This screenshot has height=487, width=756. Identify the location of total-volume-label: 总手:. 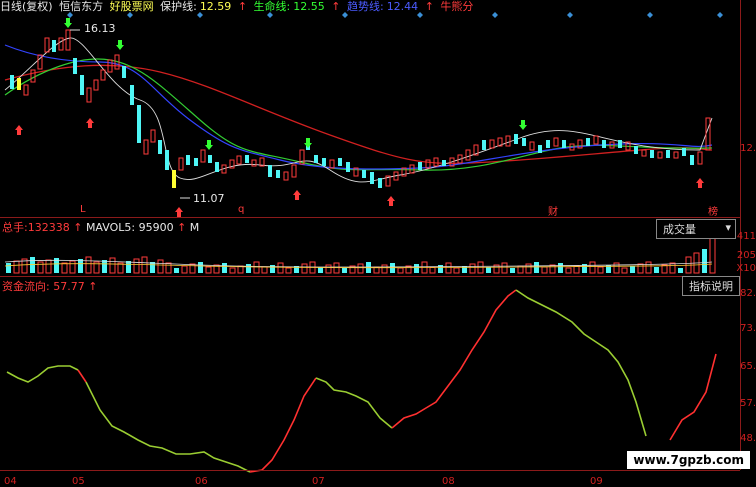
(15, 227).